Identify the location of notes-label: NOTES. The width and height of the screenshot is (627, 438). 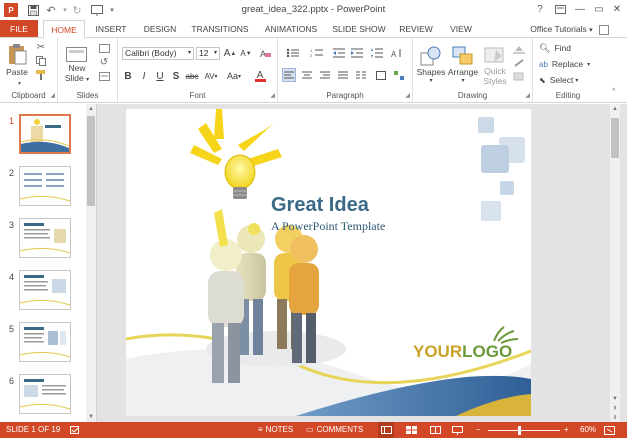
(279, 429).